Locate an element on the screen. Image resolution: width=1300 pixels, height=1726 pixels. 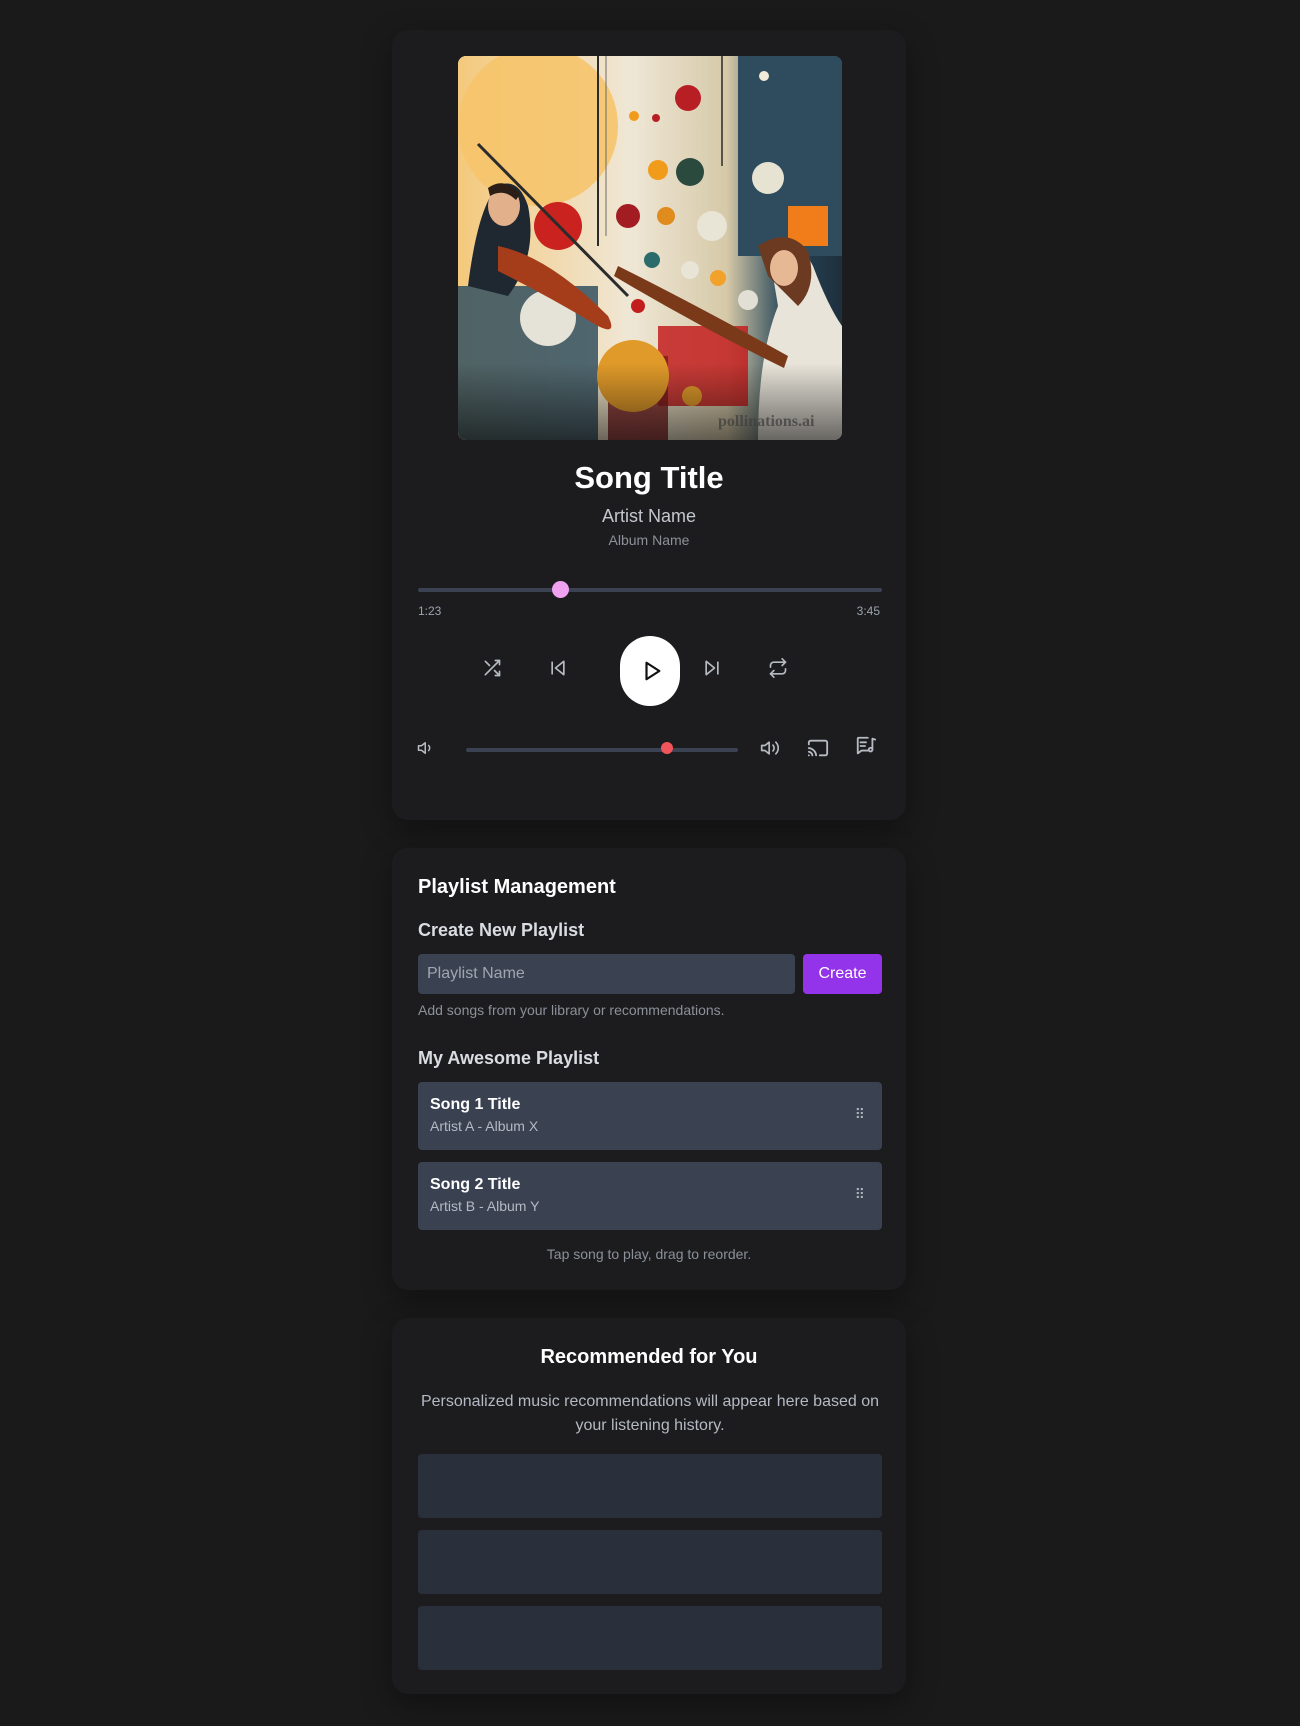
playlist-song-item: Song 1 Title Artist A - Album X ⠿ is located at coordinates (650, 1116).